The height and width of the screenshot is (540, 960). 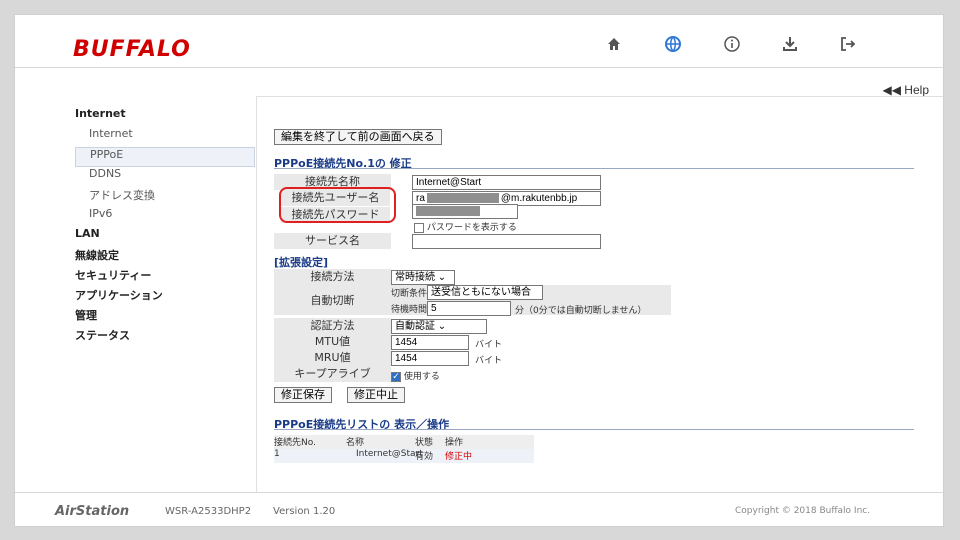 I want to click on method-value: 常時接続, so click(x=415, y=277).